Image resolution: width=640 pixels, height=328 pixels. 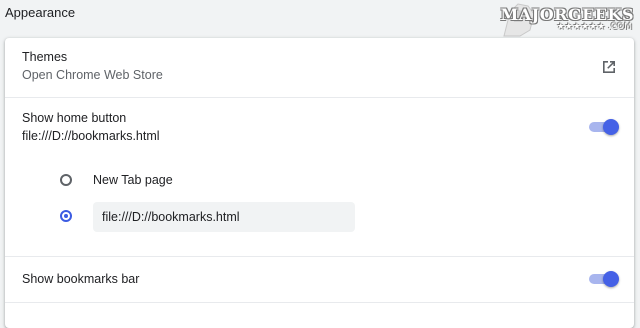 I want to click on bookmarks-bar-toggle, so click(x=604, y=279).